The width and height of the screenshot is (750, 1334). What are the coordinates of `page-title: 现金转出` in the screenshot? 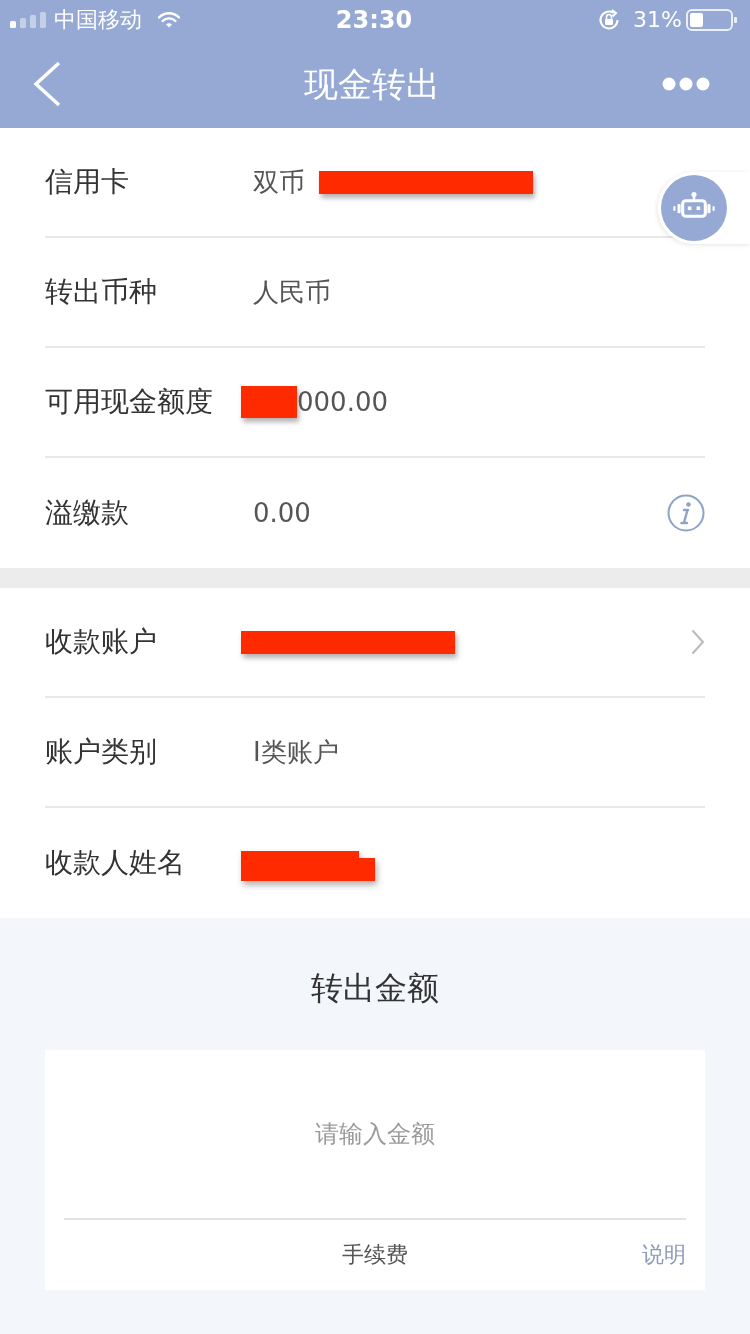 It's located at (371, 84).